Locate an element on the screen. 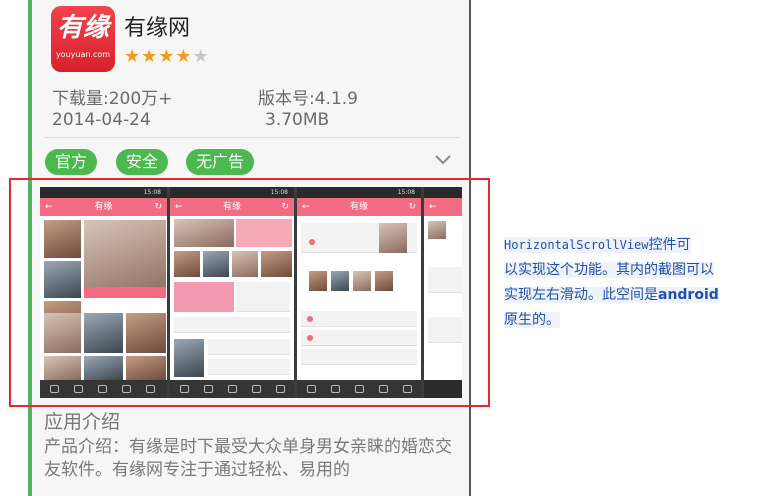 Image resolution: width=757 pixels, height=496 pixels. annotation-line4: 原生的。 is located at coordinates (532, 320).